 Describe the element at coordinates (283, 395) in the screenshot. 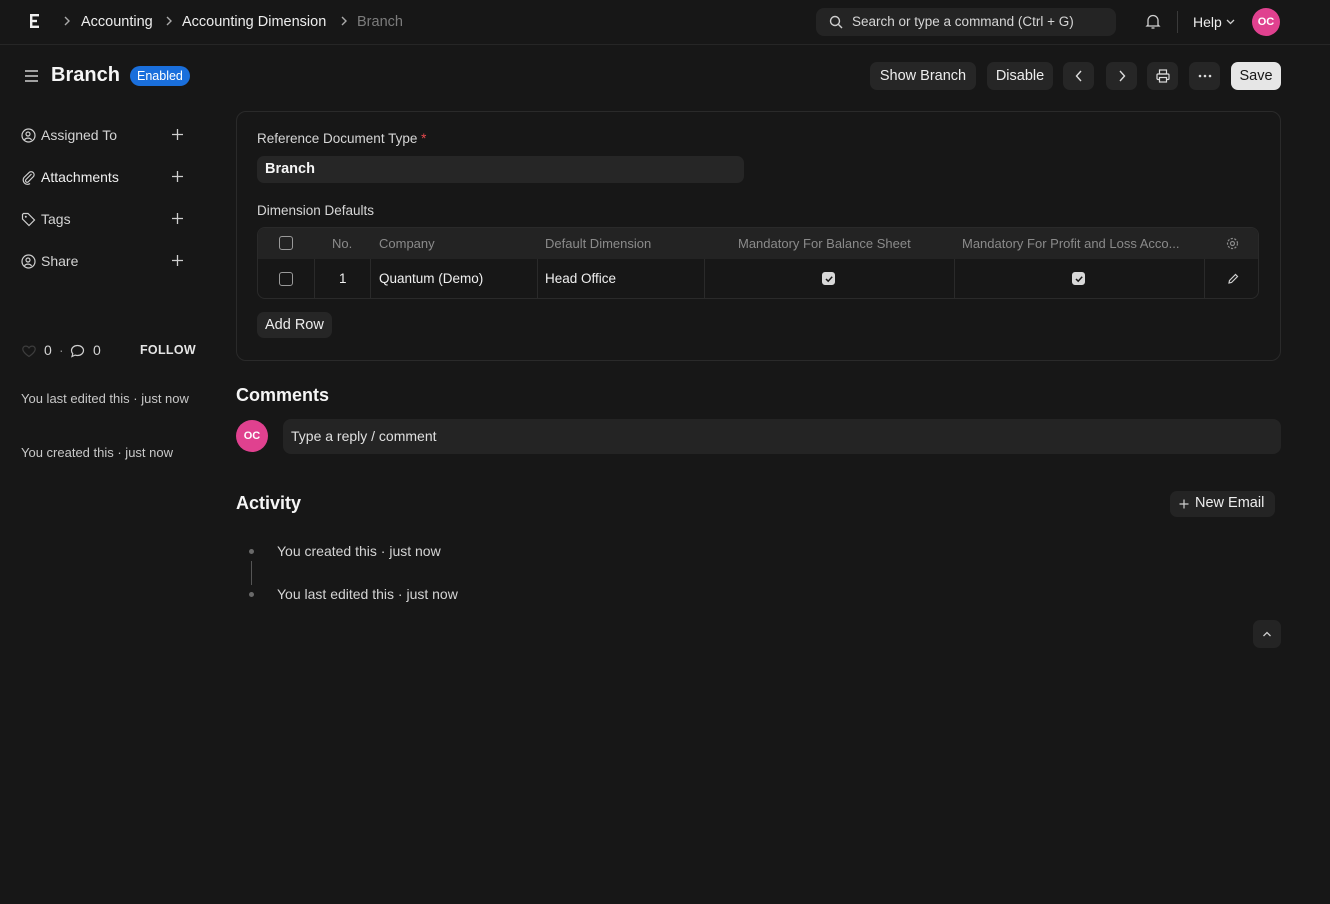

I see `comments-heading: Comments` at that location.